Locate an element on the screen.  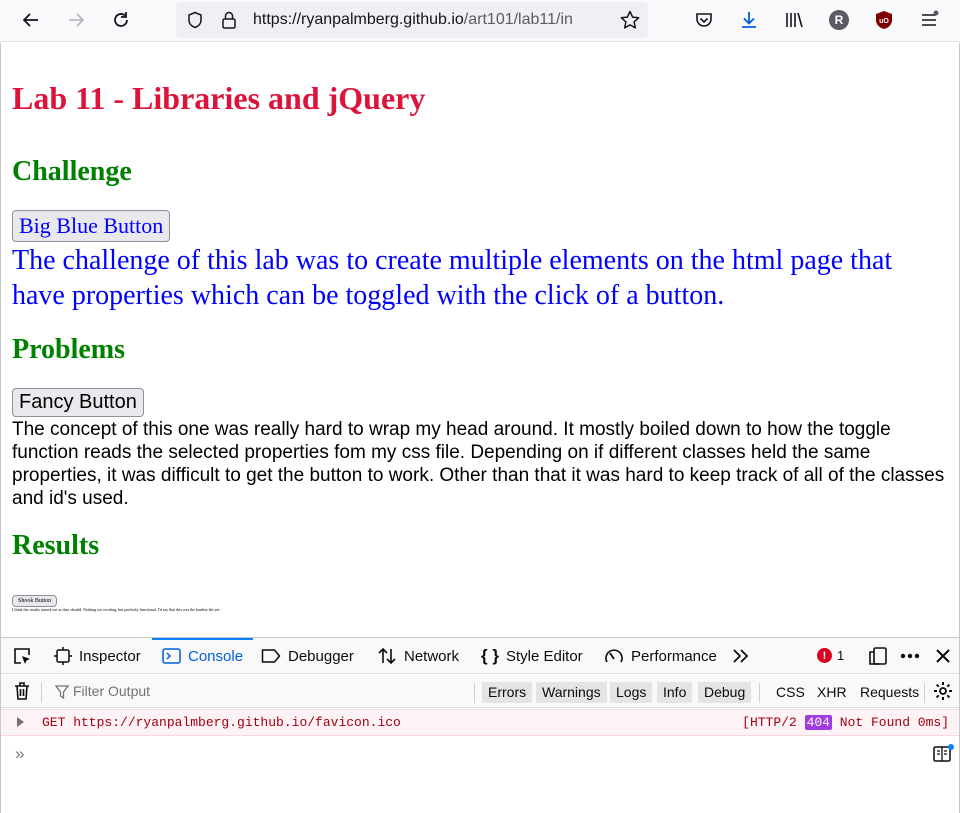
tab-console: Console is located at coordinates (202, 656).